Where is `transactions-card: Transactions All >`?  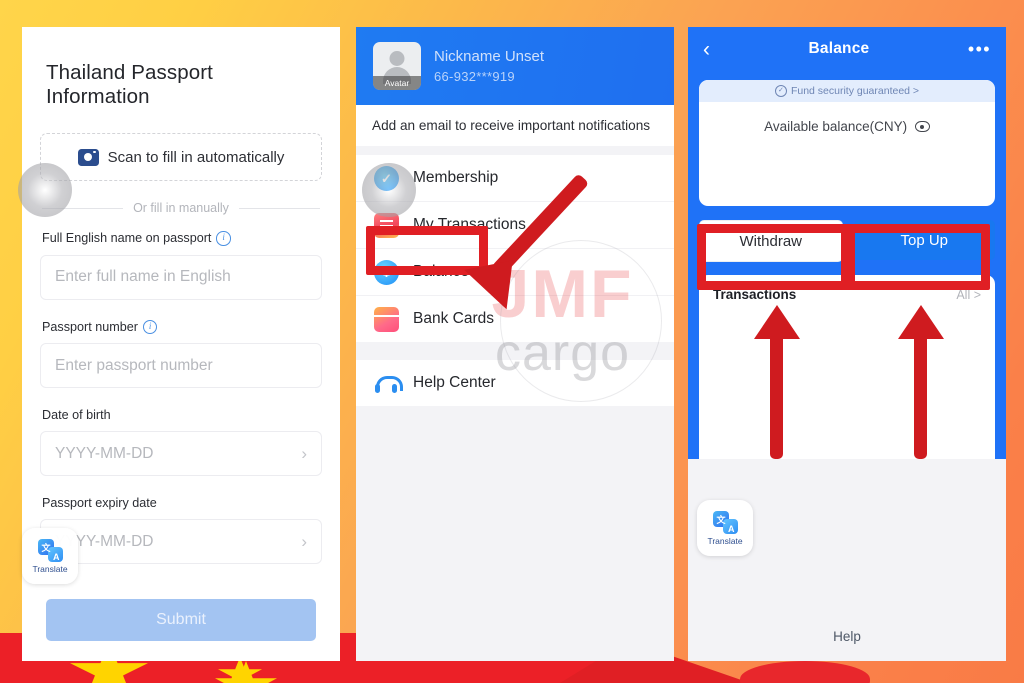
transactions-card: Transactions All > is located at coordinates (847, 373).